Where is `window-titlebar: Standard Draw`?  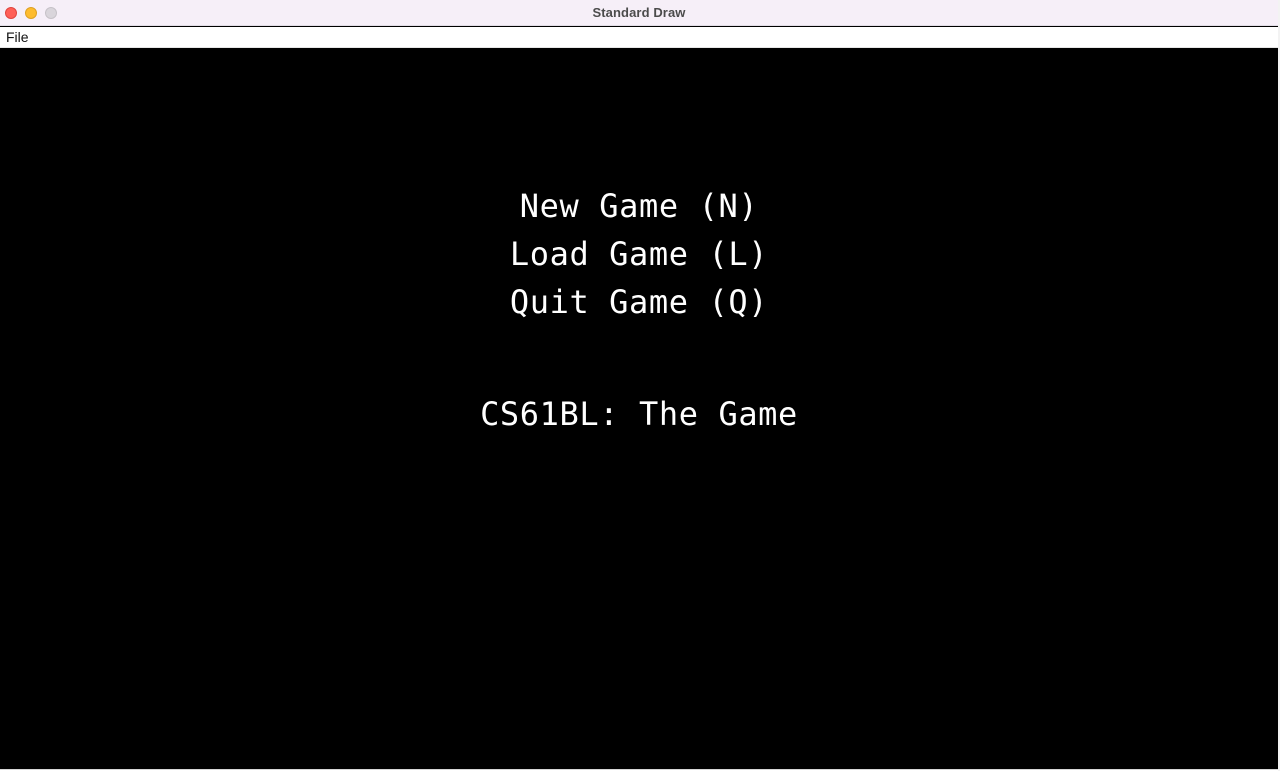 window-titlebar: Standard Draw is located at coordinates (639, 13).